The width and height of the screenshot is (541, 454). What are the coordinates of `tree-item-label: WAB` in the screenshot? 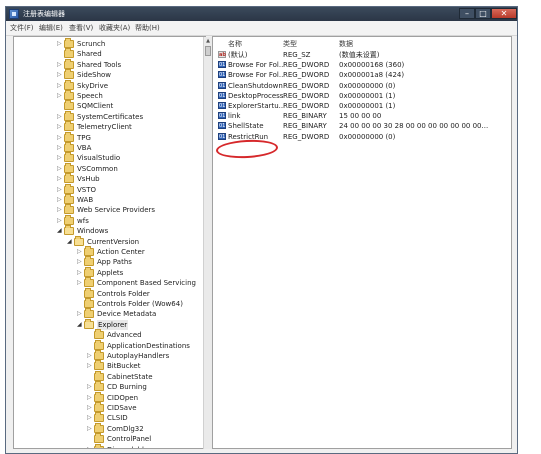 It's located at (85, 200).